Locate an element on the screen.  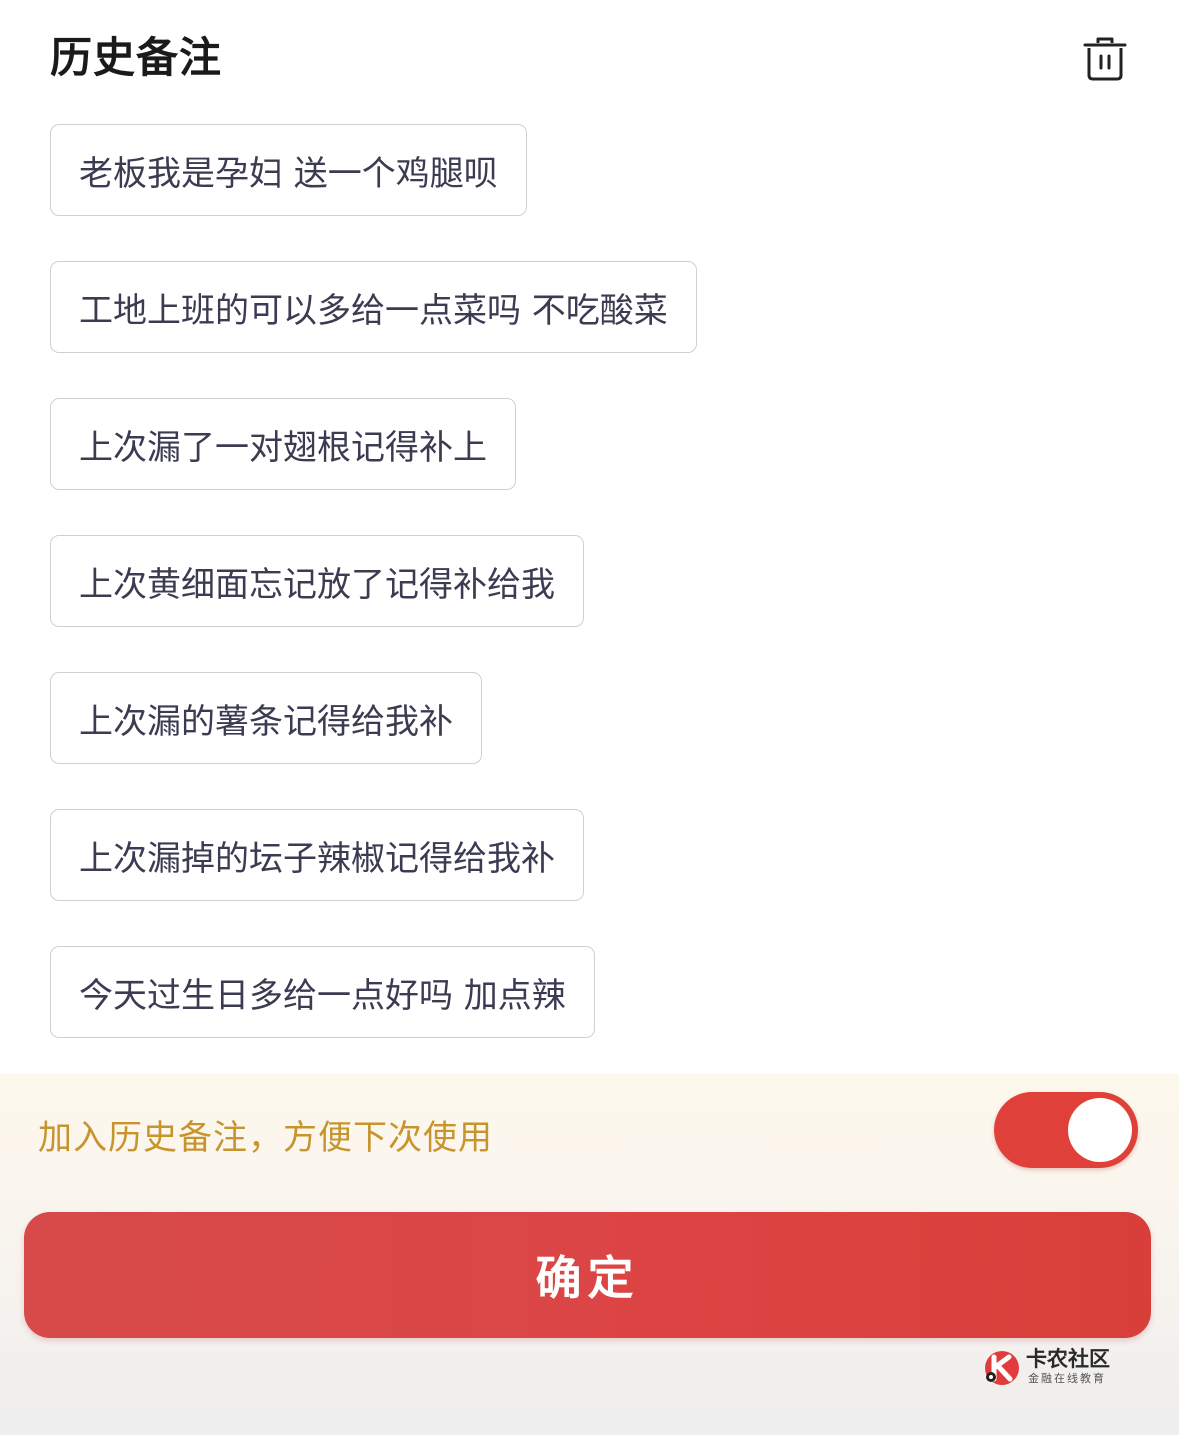
toggle-knob is located at coordinates (1100, 1130).